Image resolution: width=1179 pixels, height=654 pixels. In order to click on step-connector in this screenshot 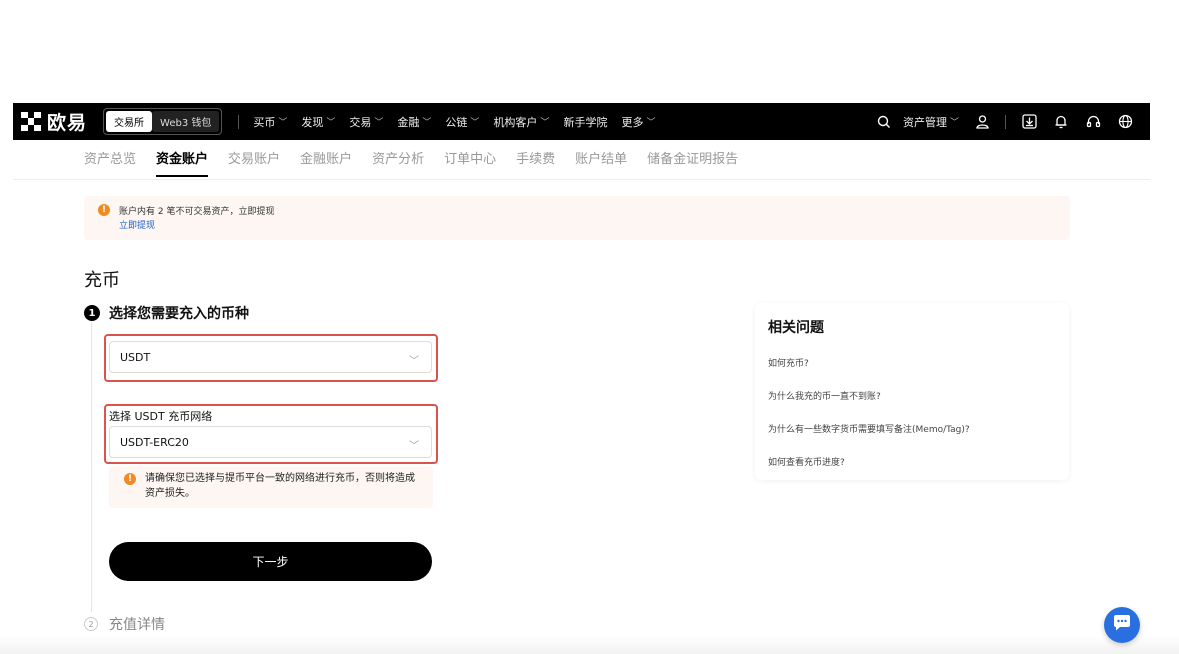, I will do `click(91, 467)`.